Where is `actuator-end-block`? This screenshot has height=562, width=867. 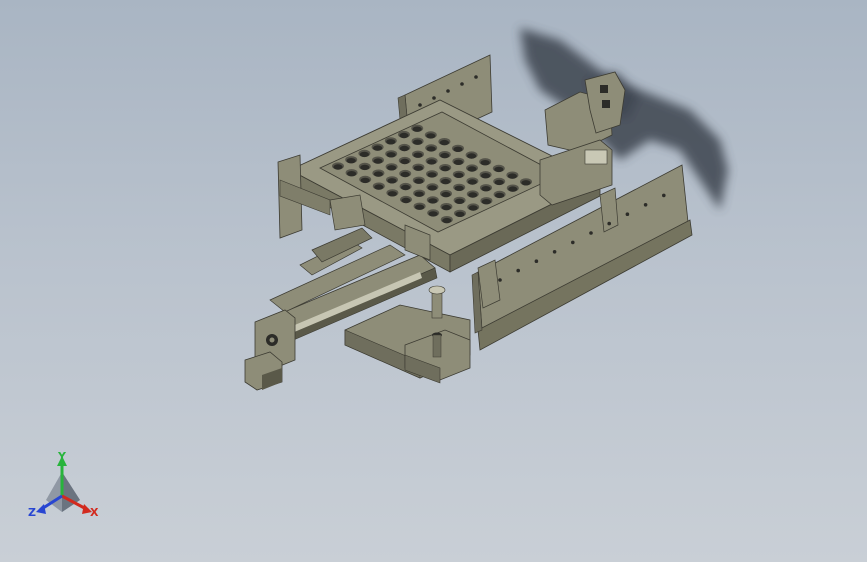 actuator-end-block is located at coordinates (270, 350).